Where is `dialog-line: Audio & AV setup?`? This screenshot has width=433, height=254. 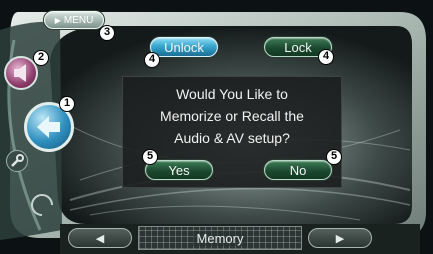
dialog-line: Audio & AV setup? is located at coordinates (232, 138).